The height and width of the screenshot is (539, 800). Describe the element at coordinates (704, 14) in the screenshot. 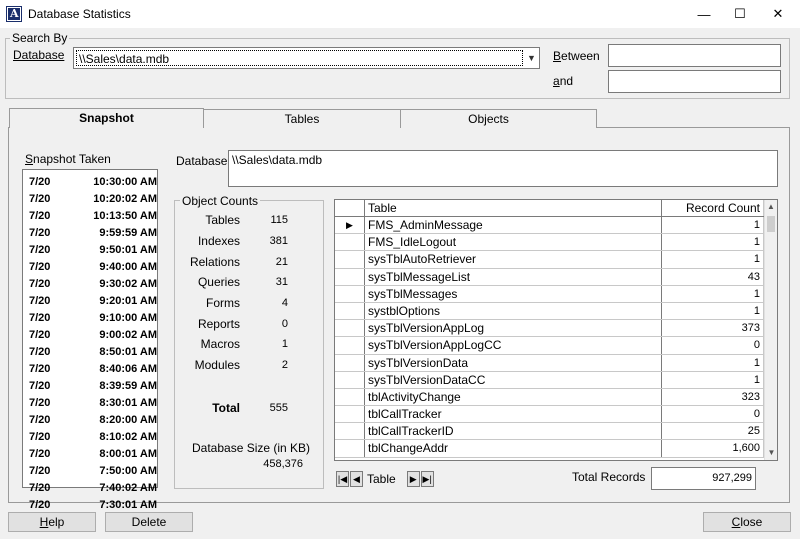

I see `minimize-icon: —` at that location.